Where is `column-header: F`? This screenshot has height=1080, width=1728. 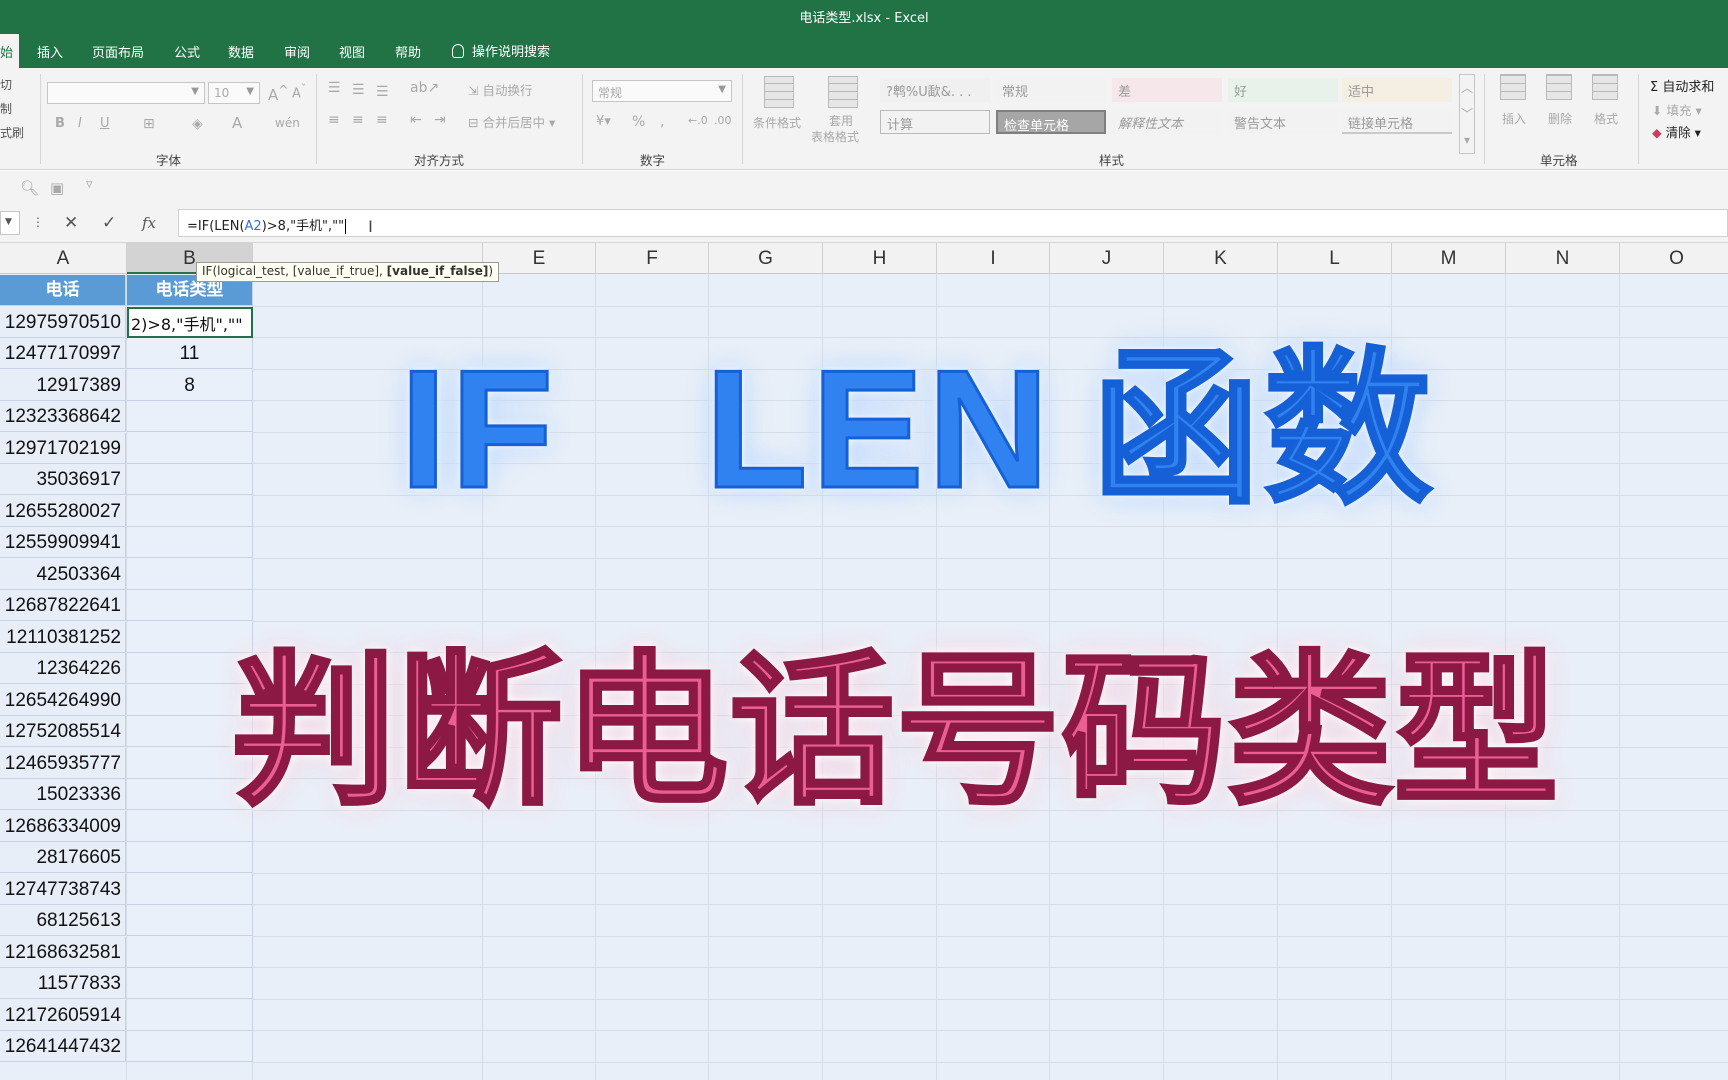 column-header: F is located at coordinates (652, 258).